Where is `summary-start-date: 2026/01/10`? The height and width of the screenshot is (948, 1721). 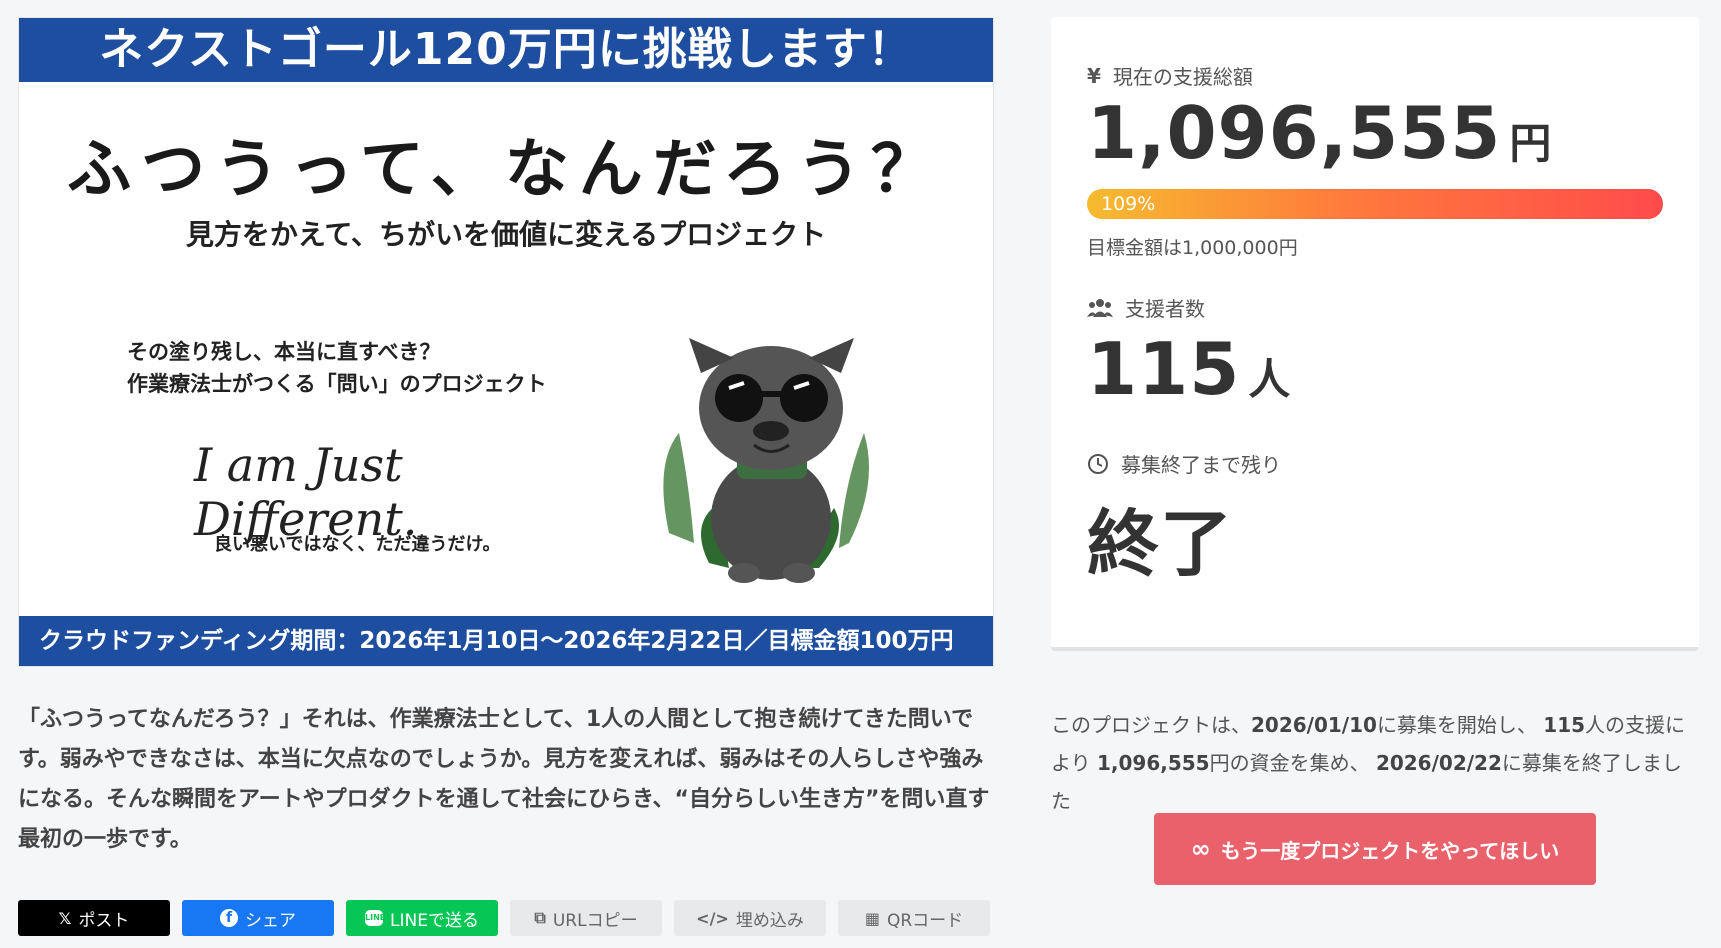
summary-start-date: 2026/01/10 is located at coordinates (1314, 725).